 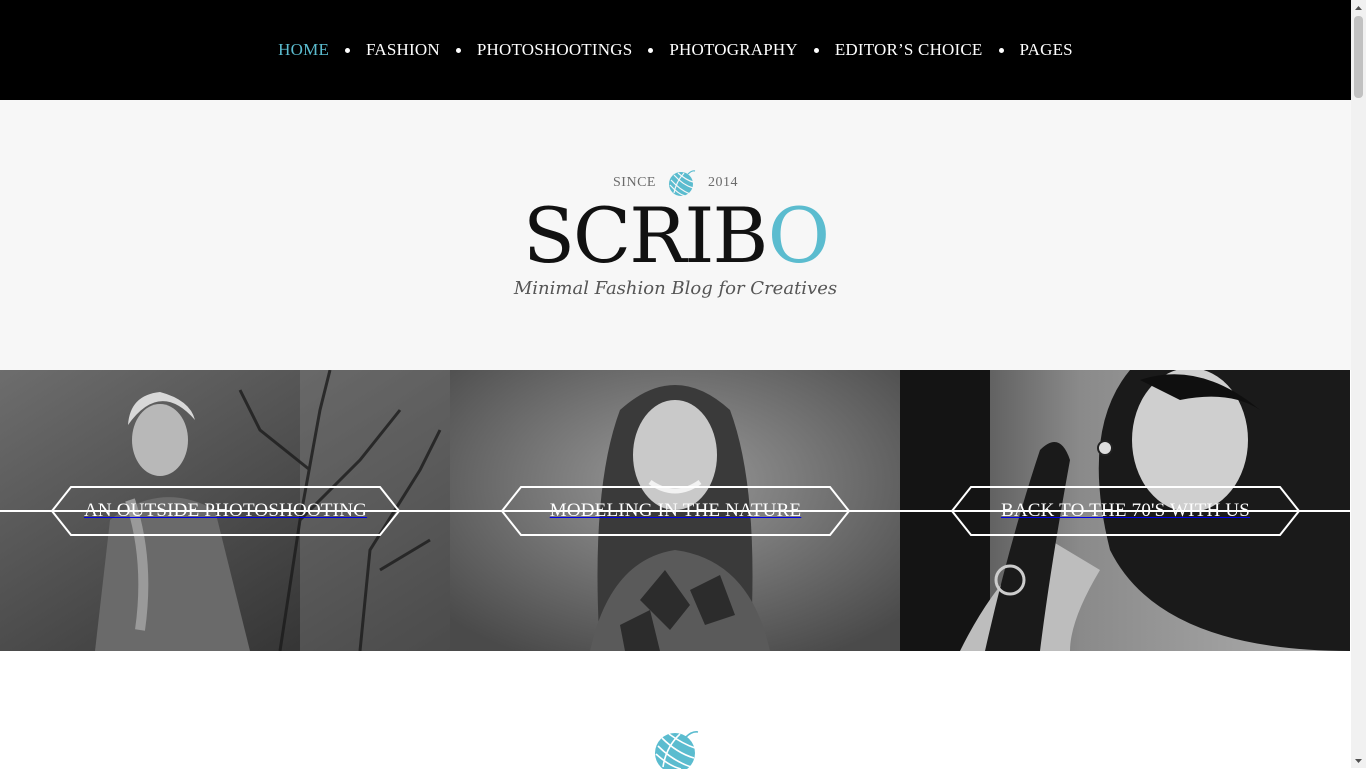 I want to click on site-logo: SCRIBO, so click(x=675, y=236).